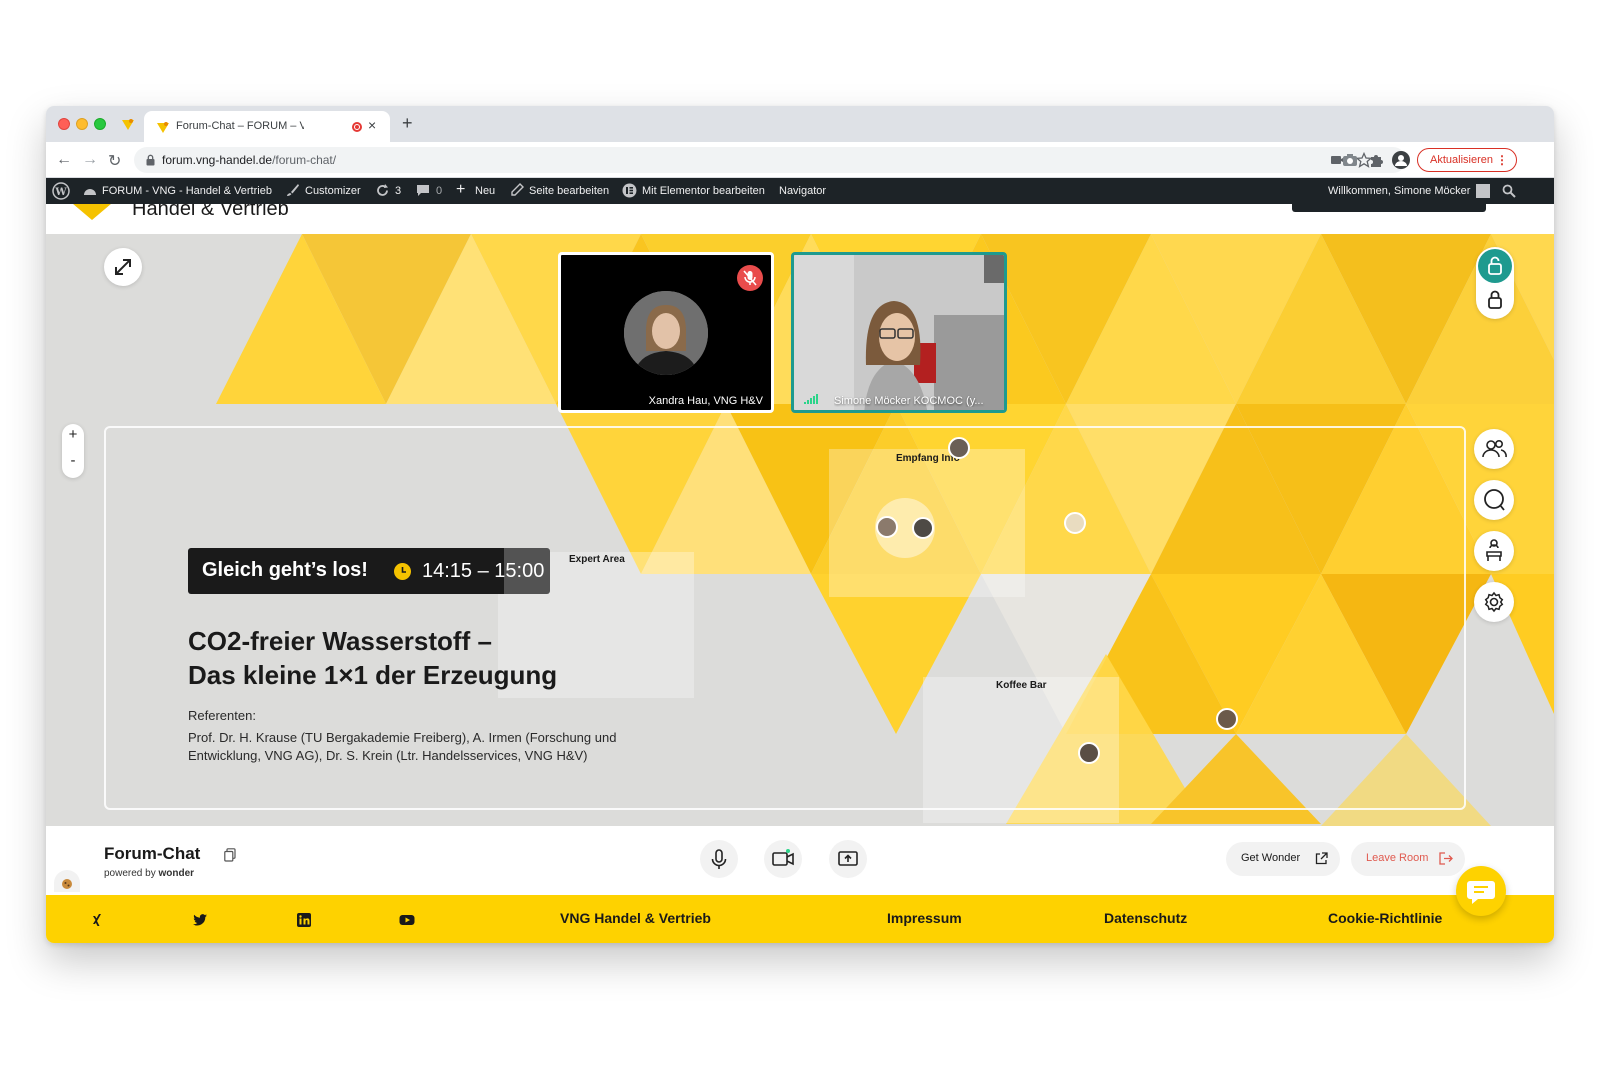 Image resolution: width=1600 pixels, height=1080 pixels. I want to click on exit-icon, so click(1446, 858).